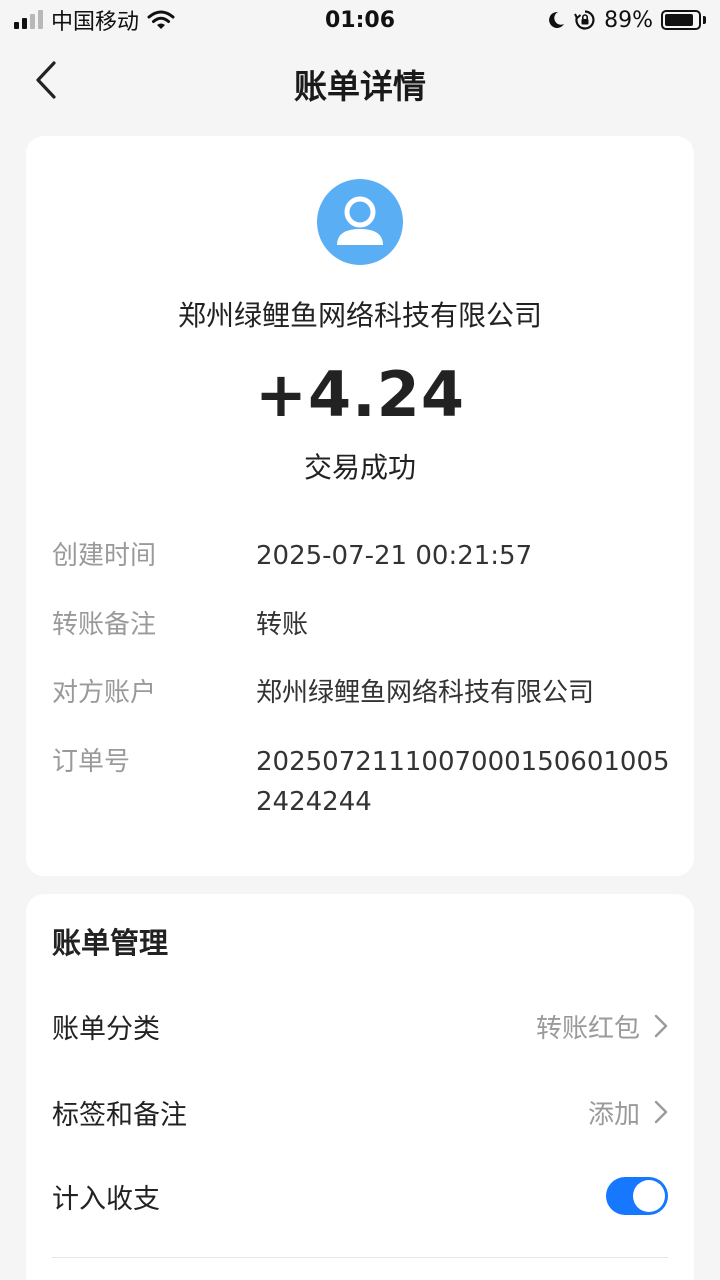 The image size is (720, 1280). I want to click on detail-row-order-number: 订单号 20250721110070001506010052424244, so click(362, 782).